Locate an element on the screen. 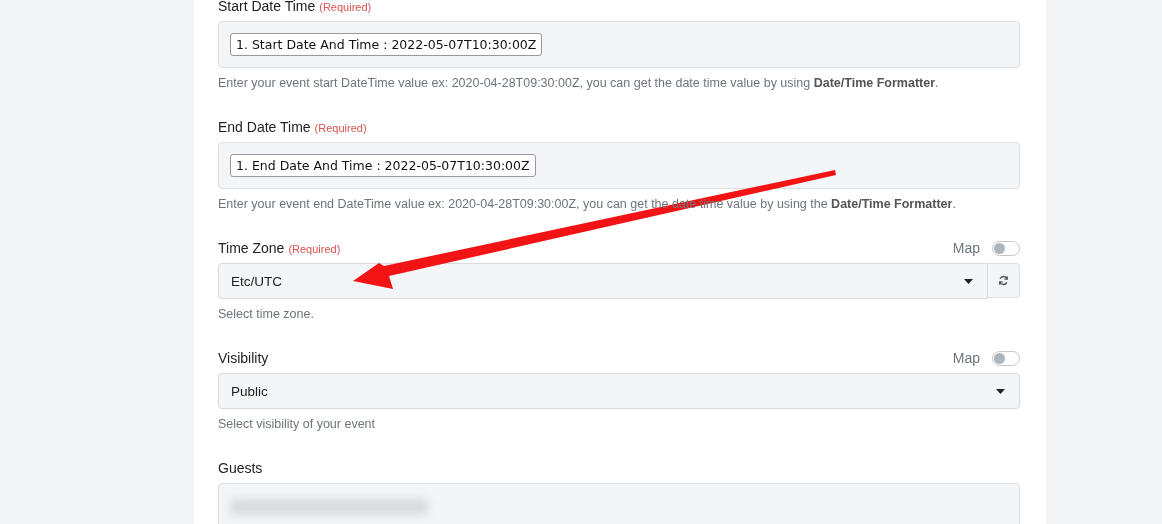 The width and height of the screenshot is (1162, 524). value-tag: 1. End Date And Time : 2022-05-07T10:30:00Z is located at coordinates (383, 165).